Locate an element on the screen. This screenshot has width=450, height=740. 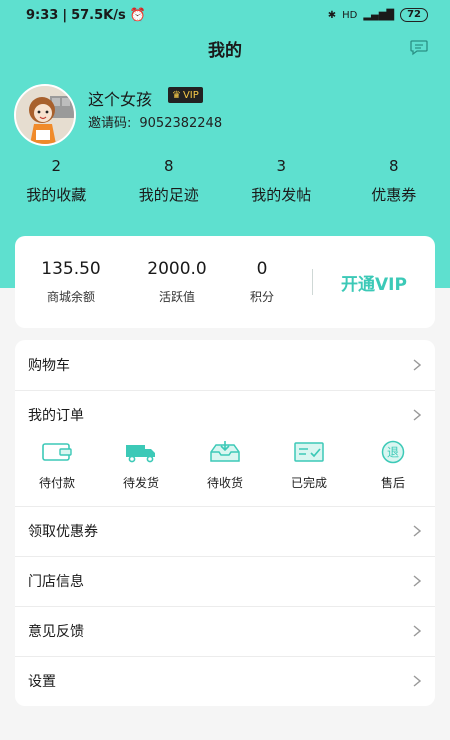
order-after-sales: 退 售后 is located at coordinates (393, 473).